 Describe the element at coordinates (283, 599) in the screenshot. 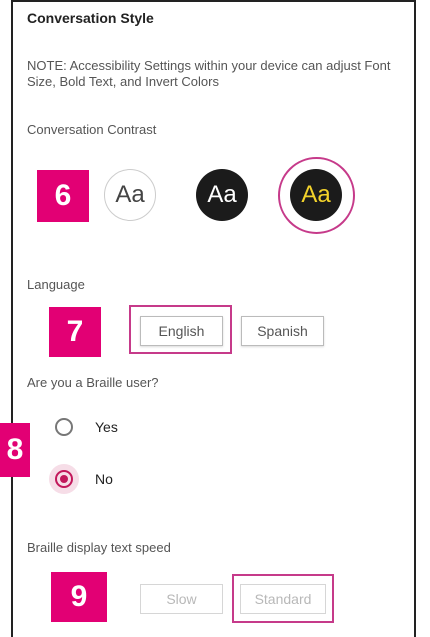

I see `speed-standard-button: Standard` at that location.